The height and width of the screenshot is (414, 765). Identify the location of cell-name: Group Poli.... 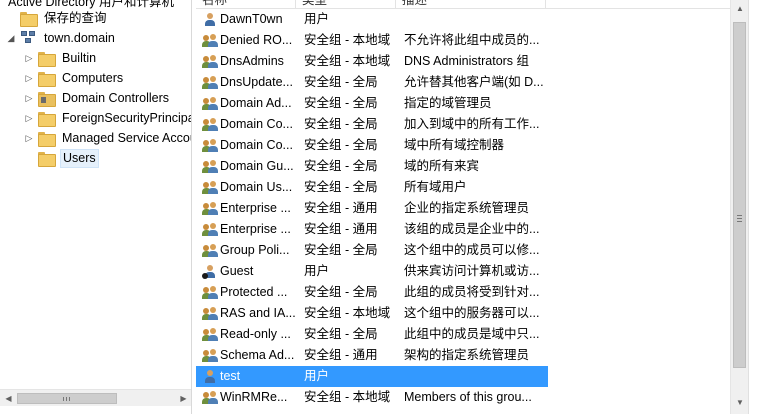
(255, 250).